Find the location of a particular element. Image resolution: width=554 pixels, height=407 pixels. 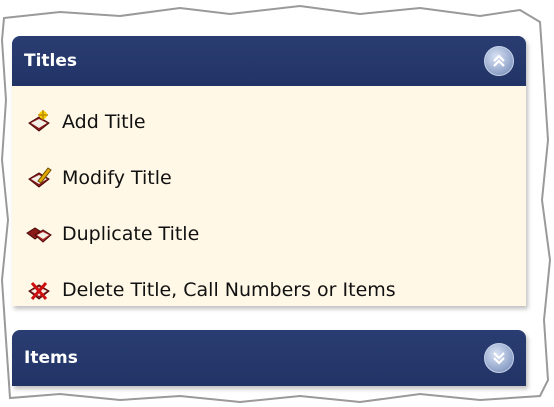

book-delete-icon is located at coordinates (39, 291).